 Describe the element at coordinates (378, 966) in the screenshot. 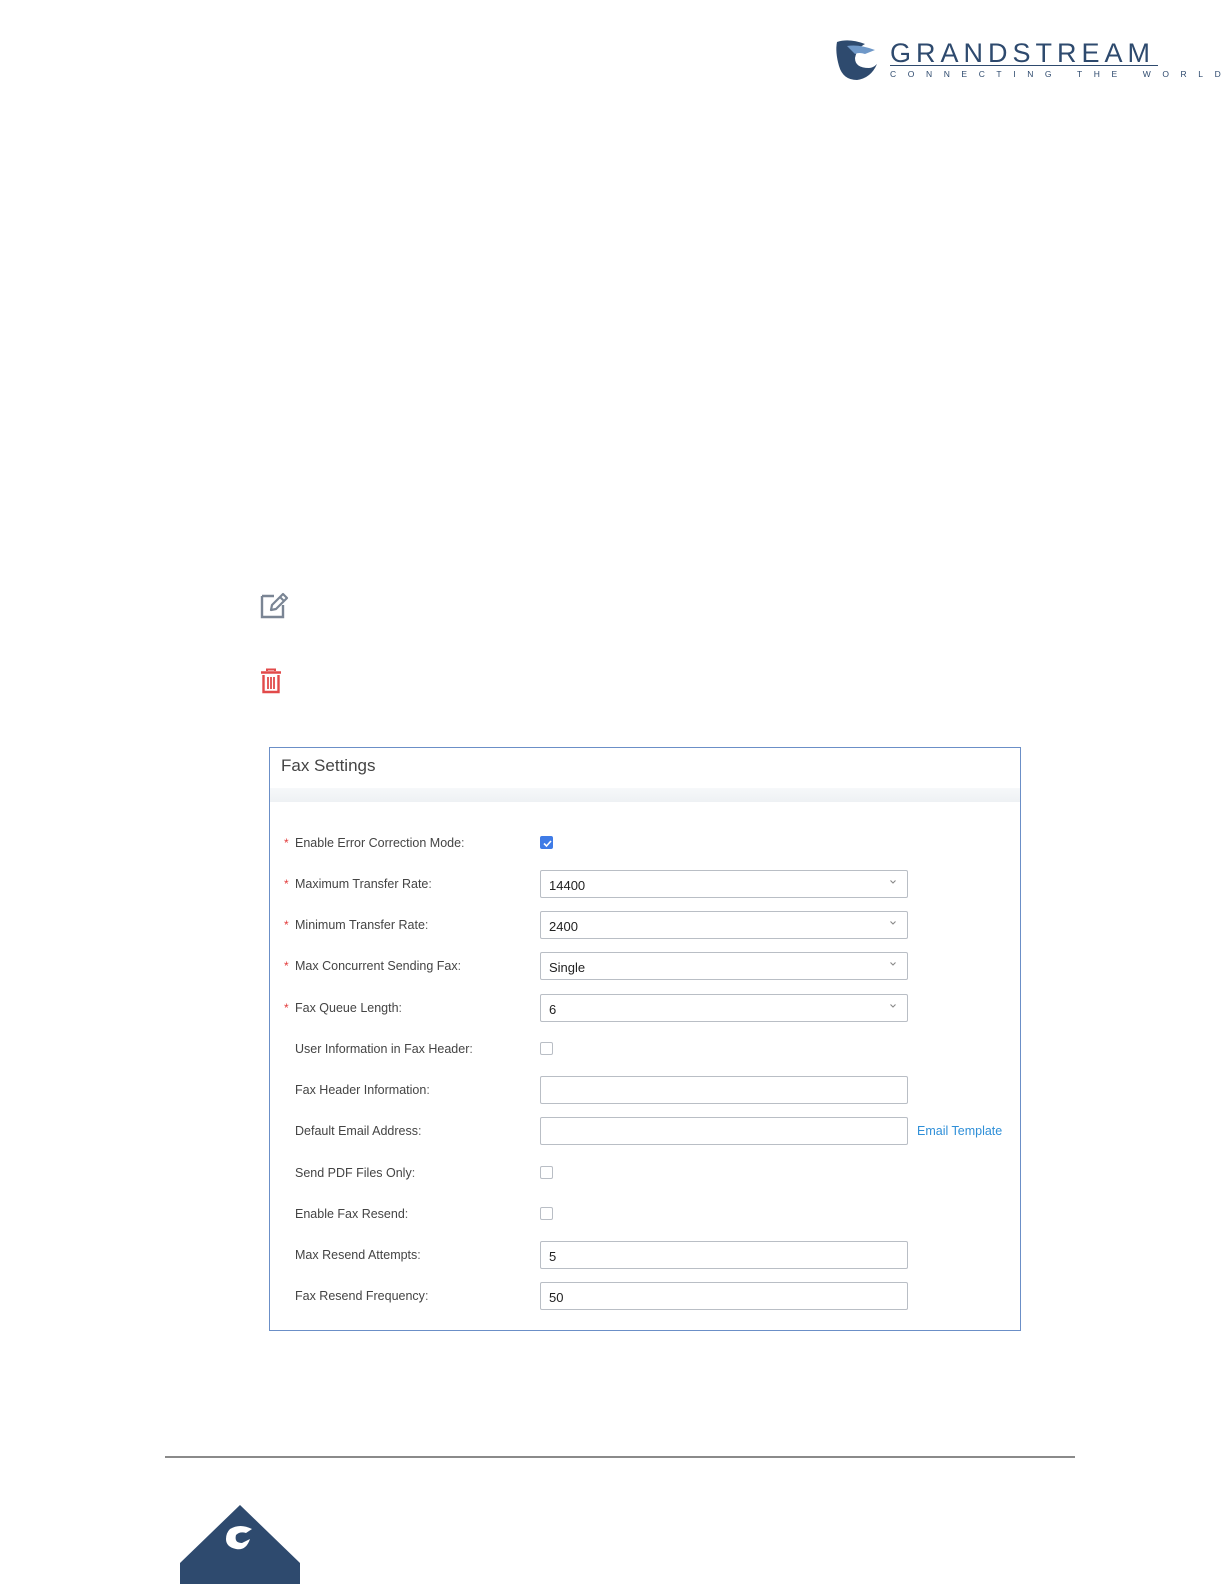

I see `field-label: Max Concurrent Sending Fax:` at that location.